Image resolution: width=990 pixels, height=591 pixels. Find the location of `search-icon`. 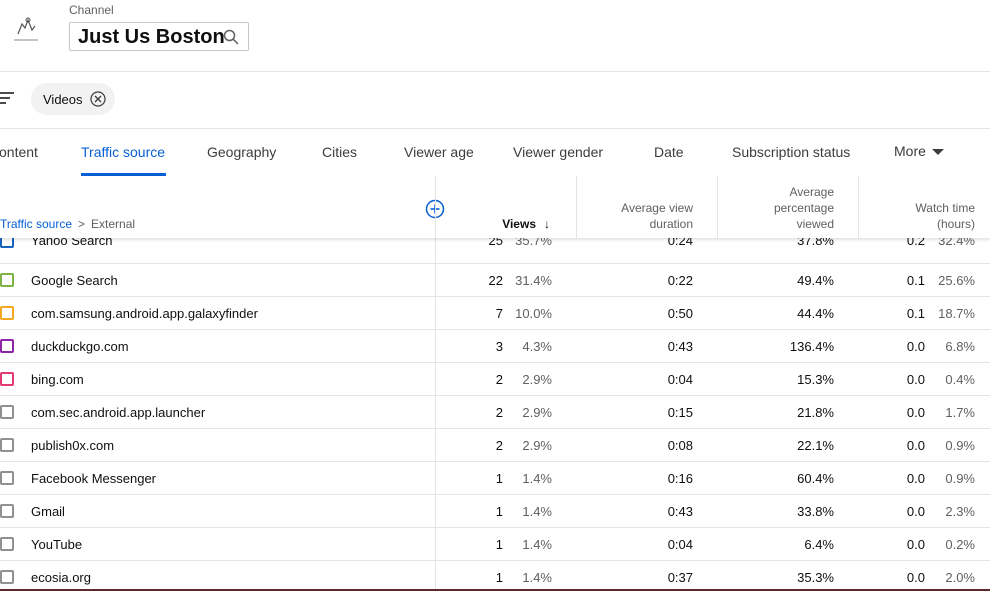

search-icon is located at coordinates (231, 37).